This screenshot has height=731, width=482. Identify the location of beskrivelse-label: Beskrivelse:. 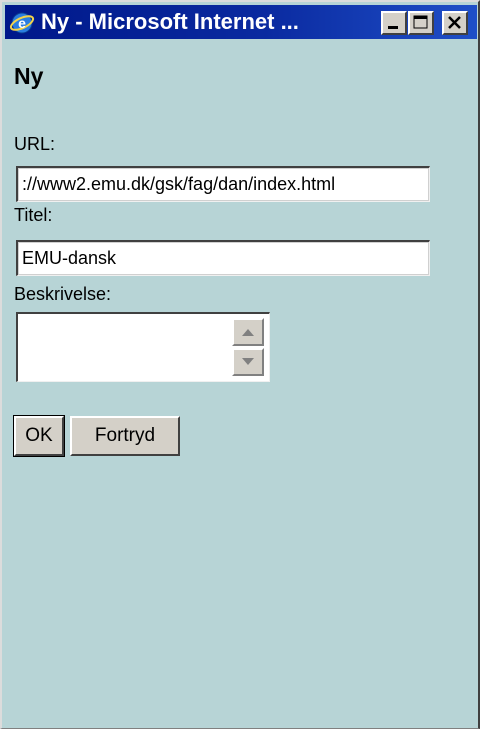
(63, 294).